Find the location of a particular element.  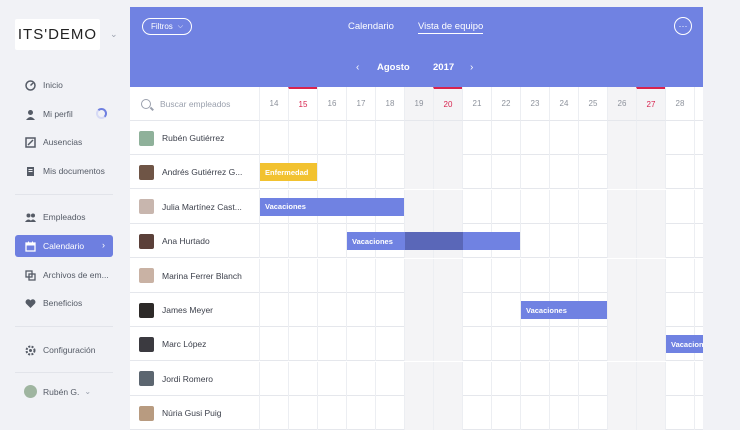

employee-name-cell: Ana Hurtado is located at coordinates (194, 241).